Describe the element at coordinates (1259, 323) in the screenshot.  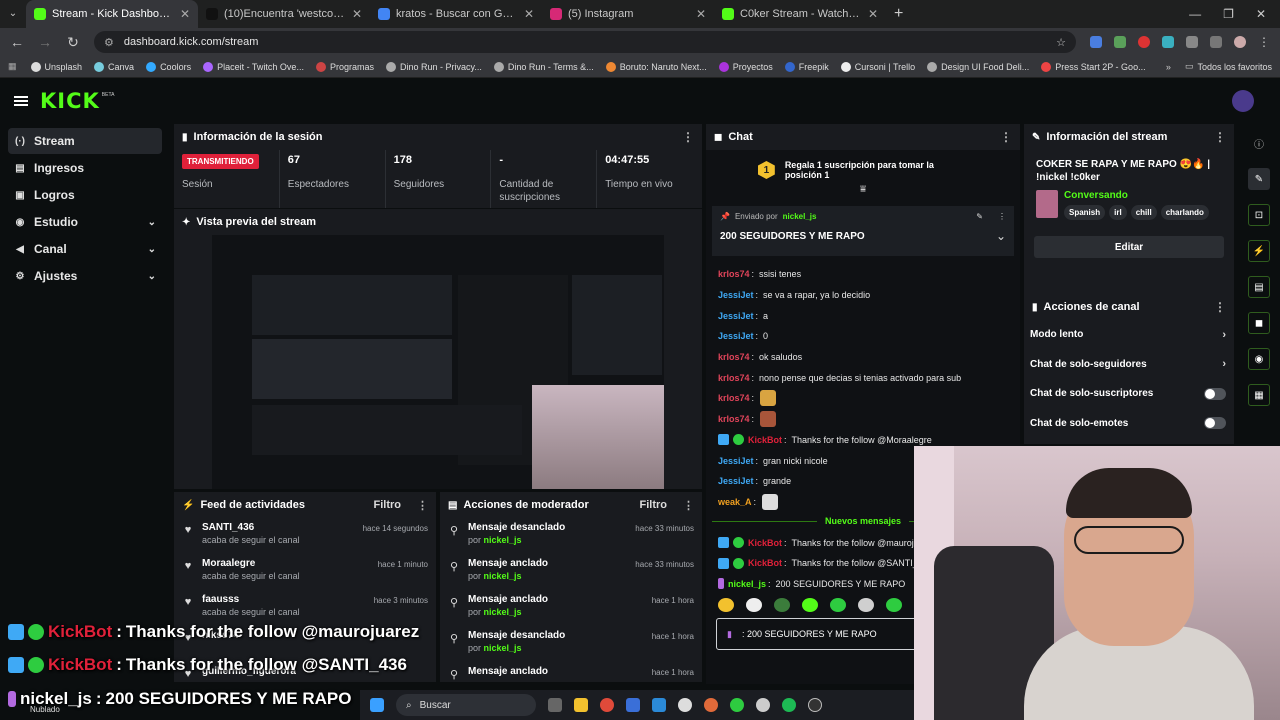
I see `chat-bubble-icon: ◼` at that location.